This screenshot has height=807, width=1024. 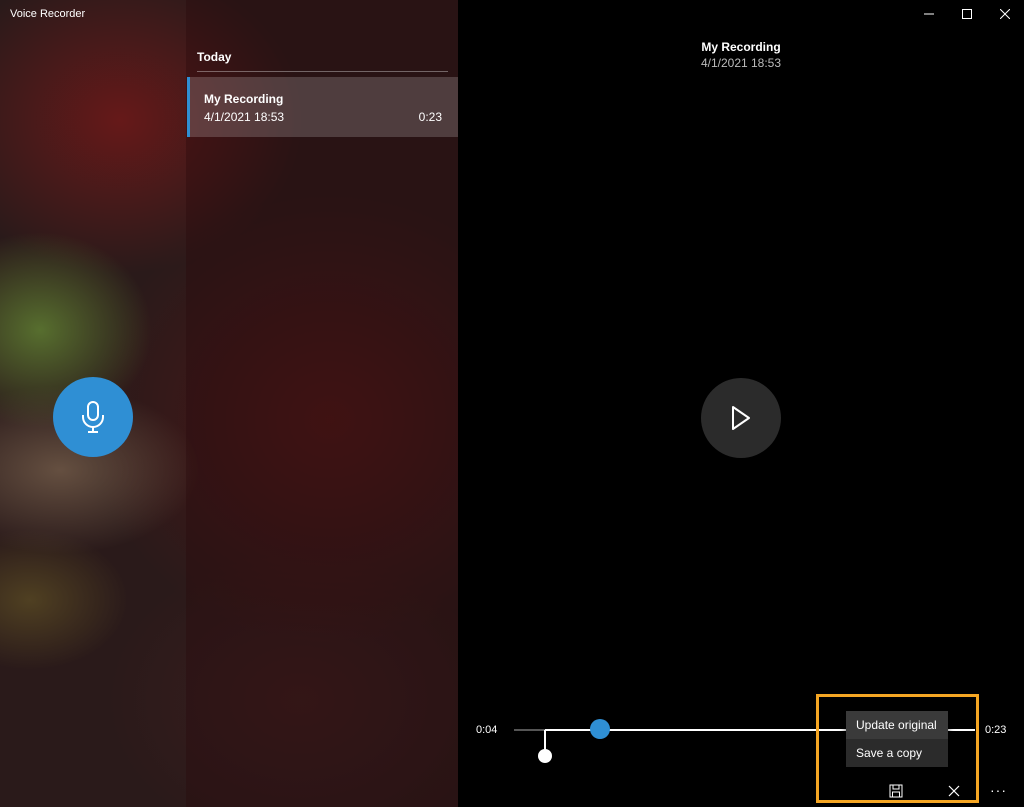 I want to click on recording-title: My Recording, so click(x=741, y=47).